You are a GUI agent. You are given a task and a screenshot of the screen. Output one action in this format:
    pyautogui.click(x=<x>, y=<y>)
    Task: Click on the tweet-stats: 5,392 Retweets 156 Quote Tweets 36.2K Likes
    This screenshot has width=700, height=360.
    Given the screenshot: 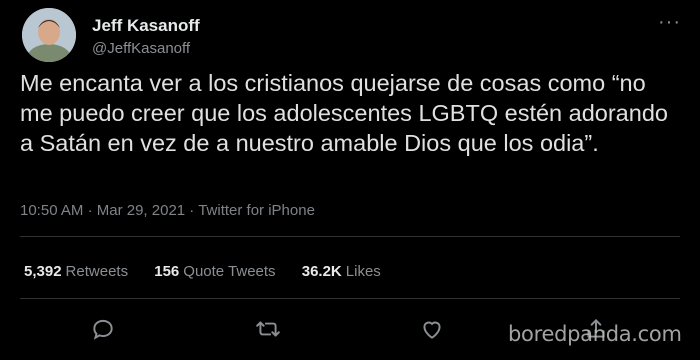 What is the action you would take?
    pyautogui.click(x=213, y=271)
    